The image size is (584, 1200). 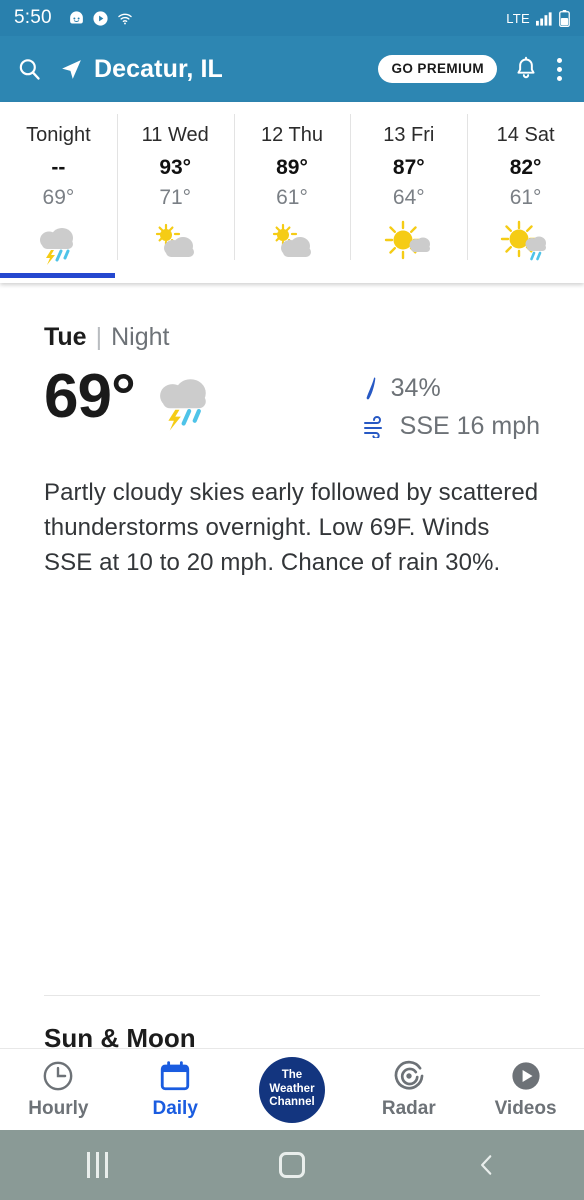 What do you see at coordinates (292, 1075) in the screenshot?
I see `logo-line-1: The` at bounding box center [292, 1075].